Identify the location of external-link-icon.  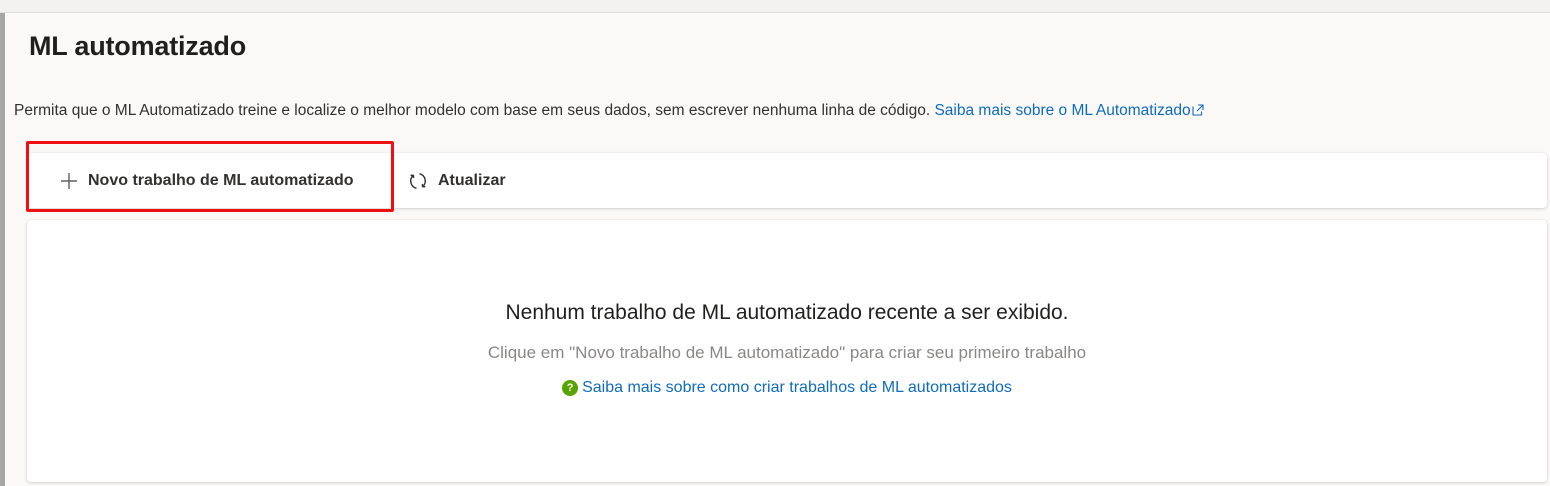
(1198, 112).